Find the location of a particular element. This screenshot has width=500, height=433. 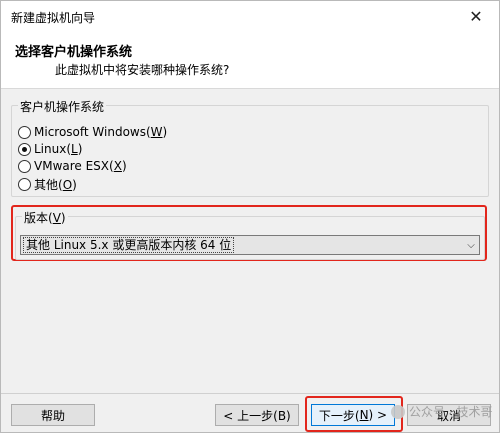

radio-other: 其他(O) is located at coordinates (47, 184).